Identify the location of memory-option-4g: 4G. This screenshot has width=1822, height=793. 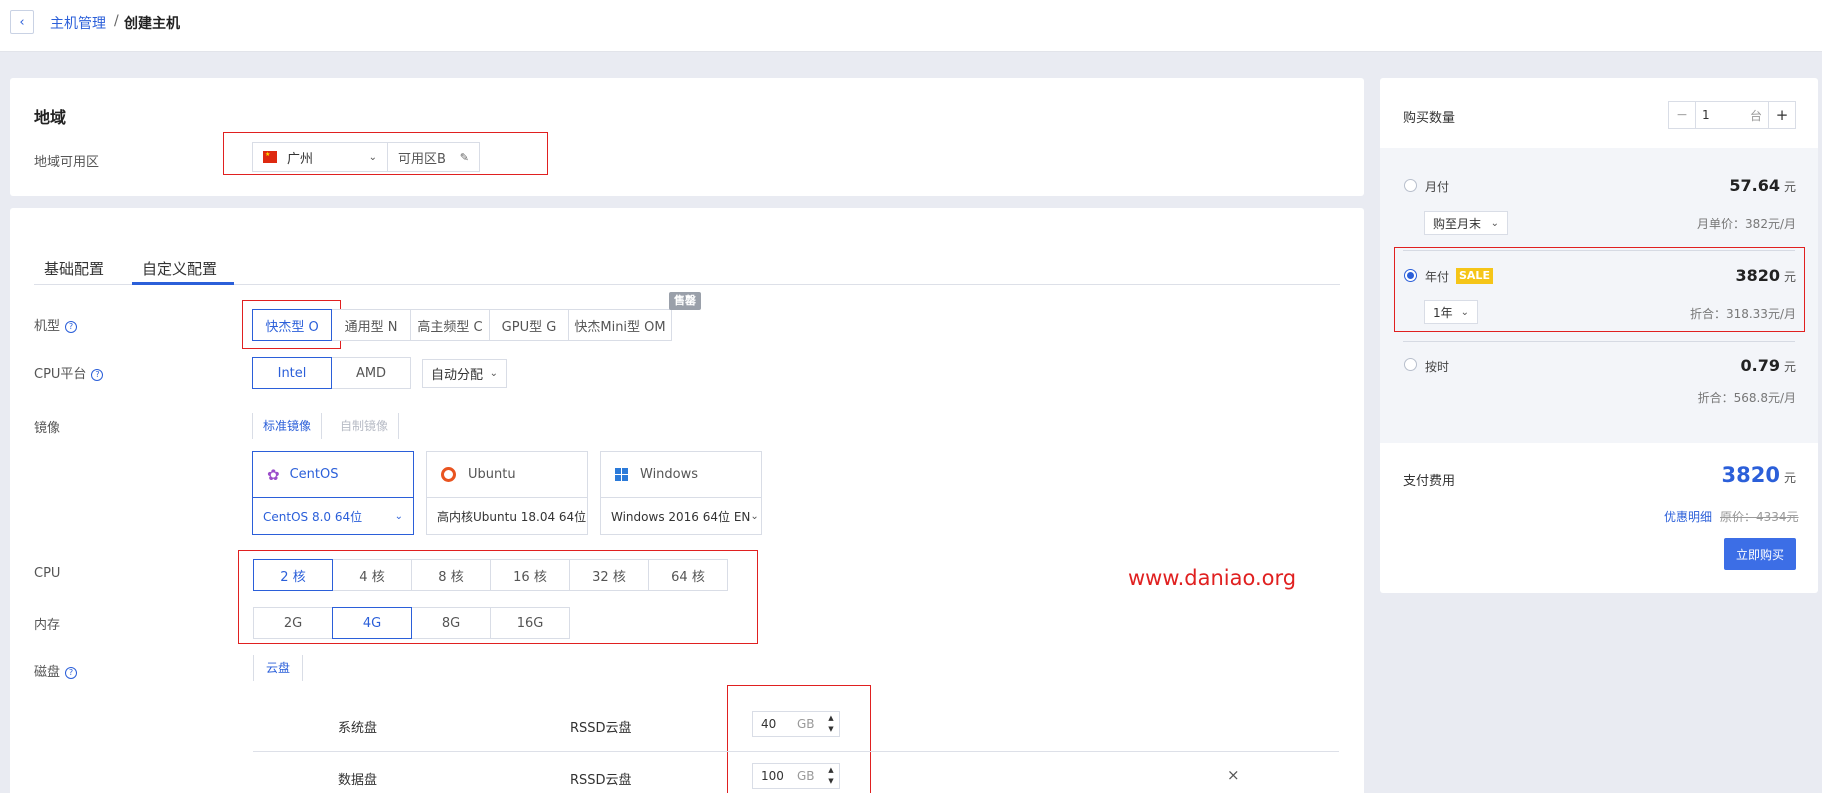
(372, 623).